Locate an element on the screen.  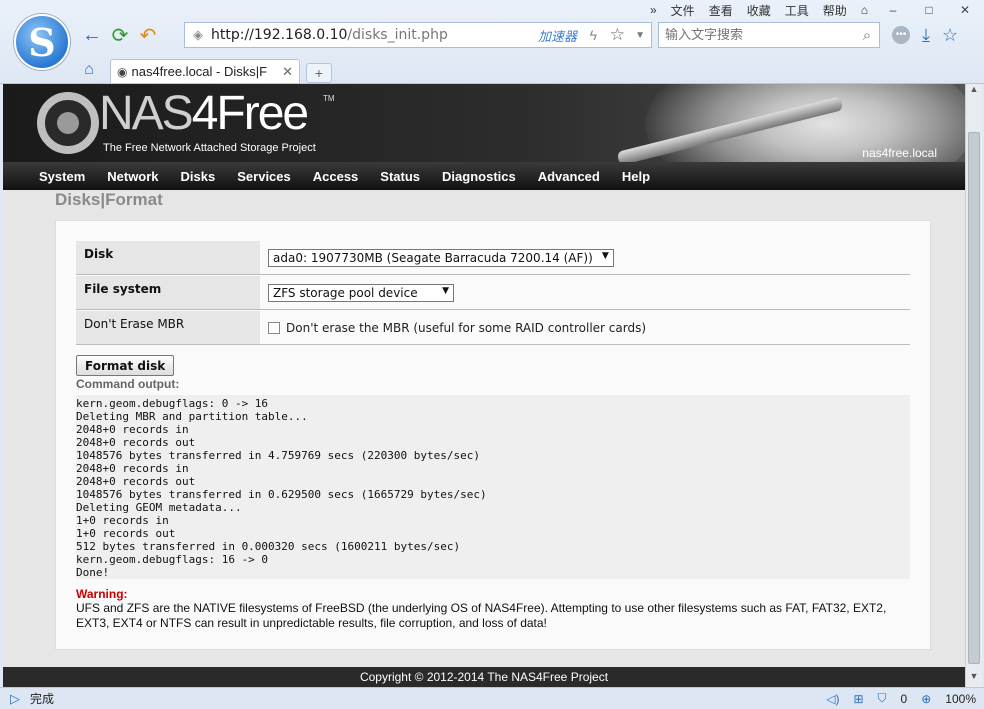
breadcrumb-format: Format is located at coordinates (134, 199).